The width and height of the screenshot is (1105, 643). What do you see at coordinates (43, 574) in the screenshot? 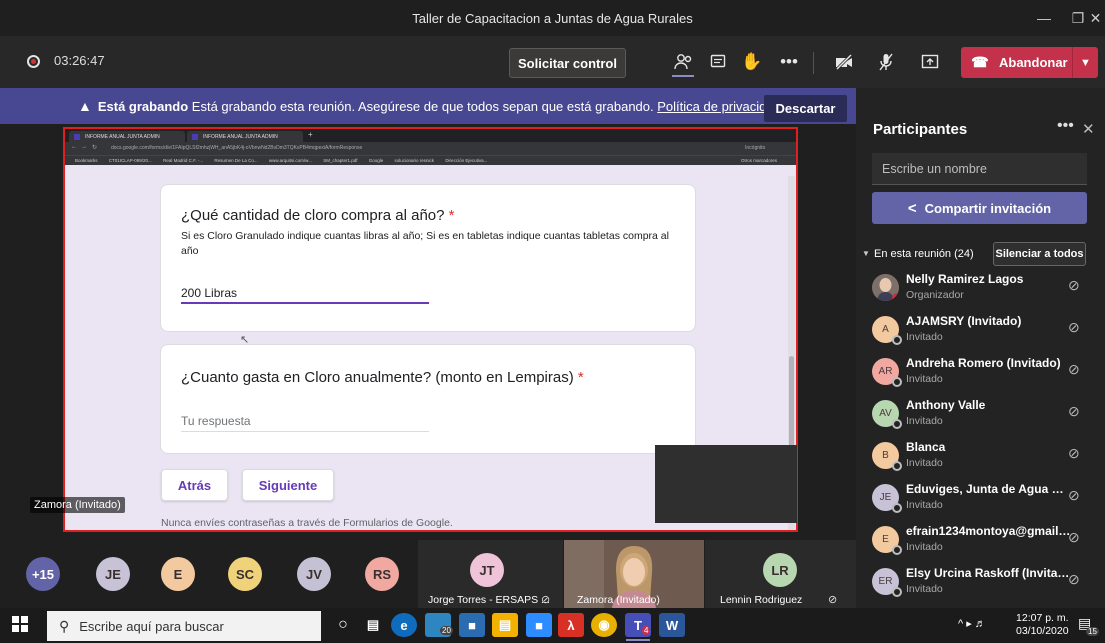
I see `more-participants-button: +15` at bounding box center [43, 574].